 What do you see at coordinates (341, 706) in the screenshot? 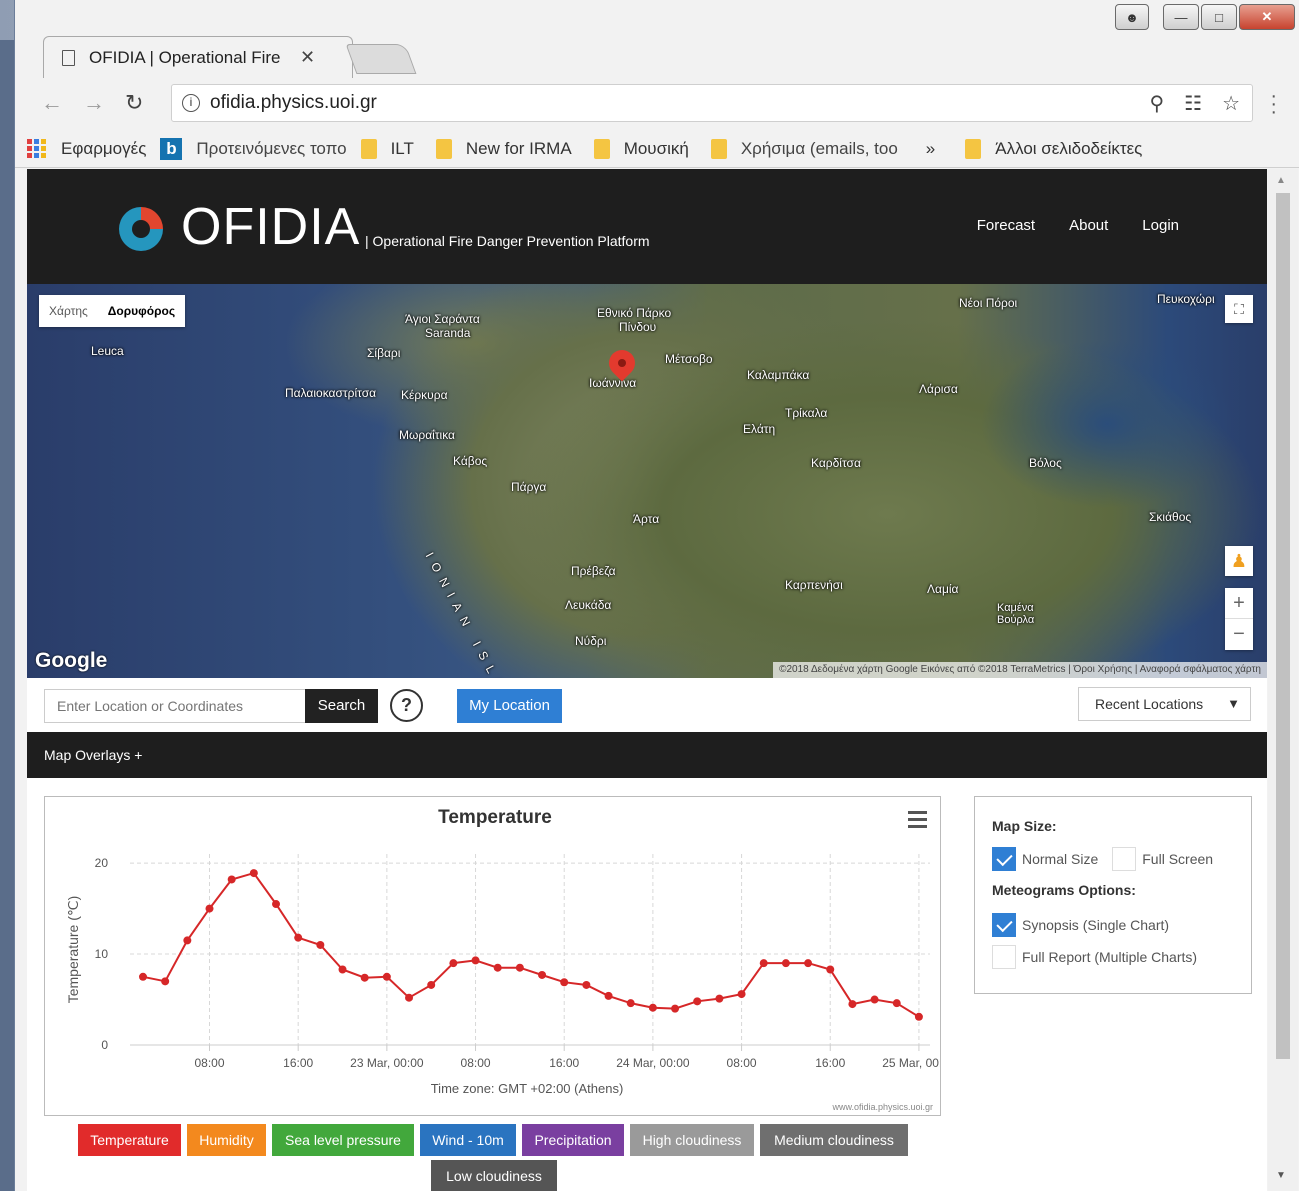
I see `search-button: Search` at bounding box center [341, 706].